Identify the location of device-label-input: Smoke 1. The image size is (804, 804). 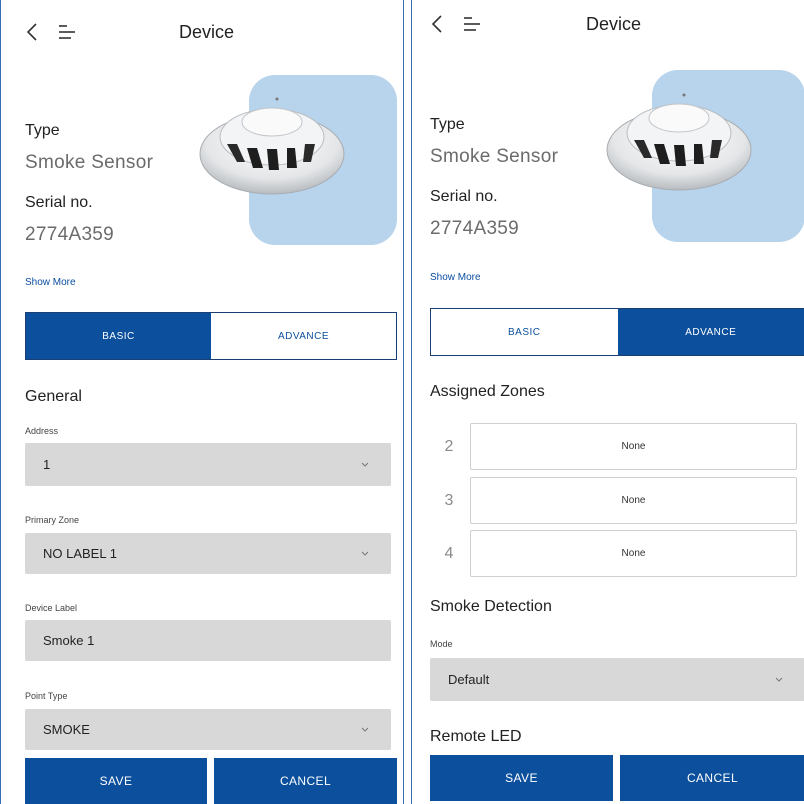
(208, 640).